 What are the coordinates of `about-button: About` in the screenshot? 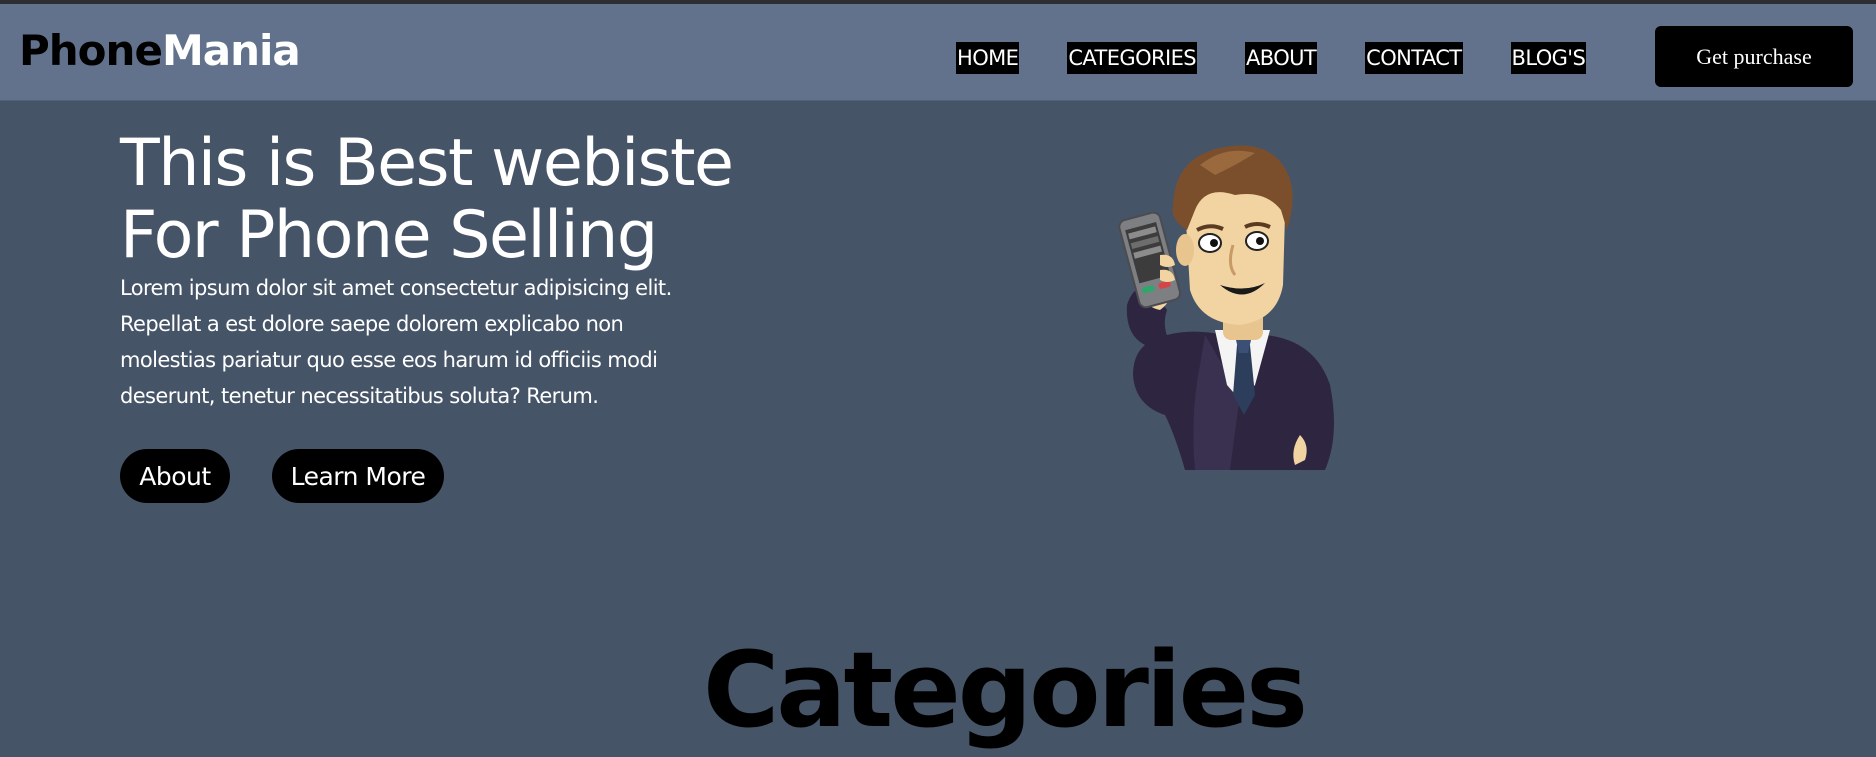 It's located at (175, 476).